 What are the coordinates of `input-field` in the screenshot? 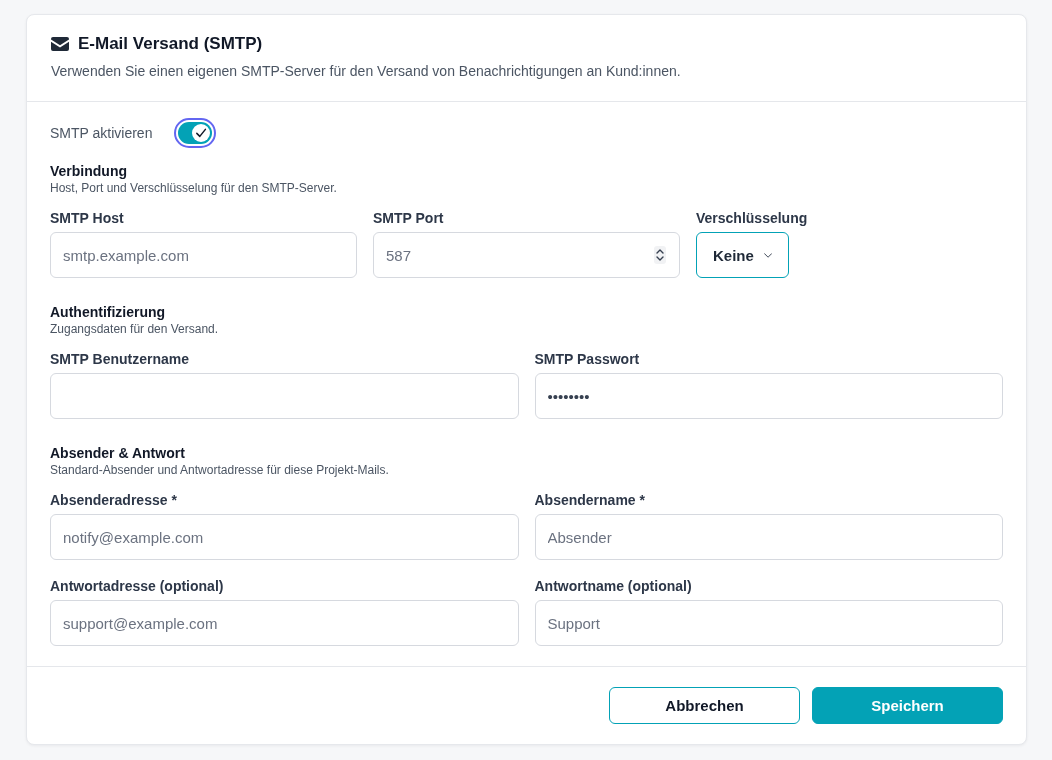 It's located at (284, 396).